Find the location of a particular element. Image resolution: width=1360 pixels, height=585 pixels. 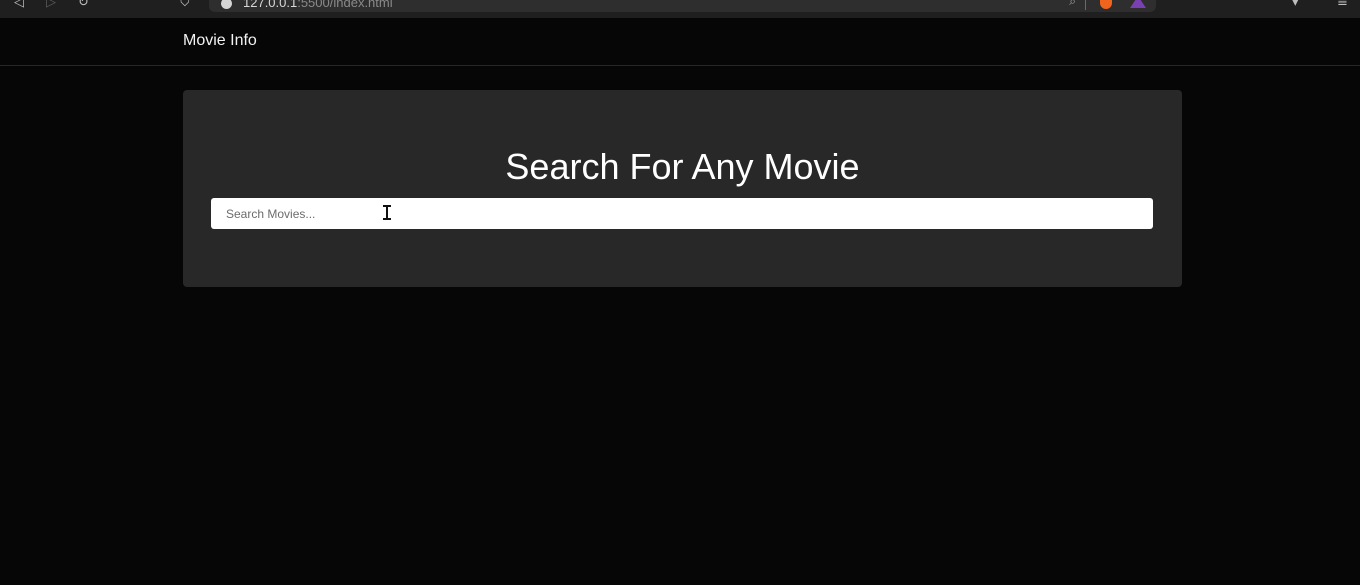

divider is located at coordinates (1085, 5).